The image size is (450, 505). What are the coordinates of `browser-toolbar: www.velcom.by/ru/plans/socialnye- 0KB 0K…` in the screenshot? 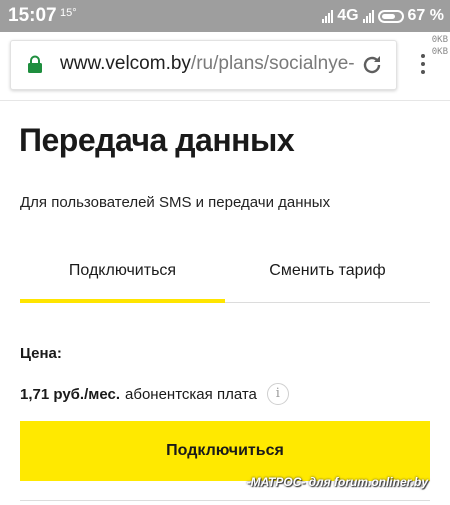 It's located at (225, 66).